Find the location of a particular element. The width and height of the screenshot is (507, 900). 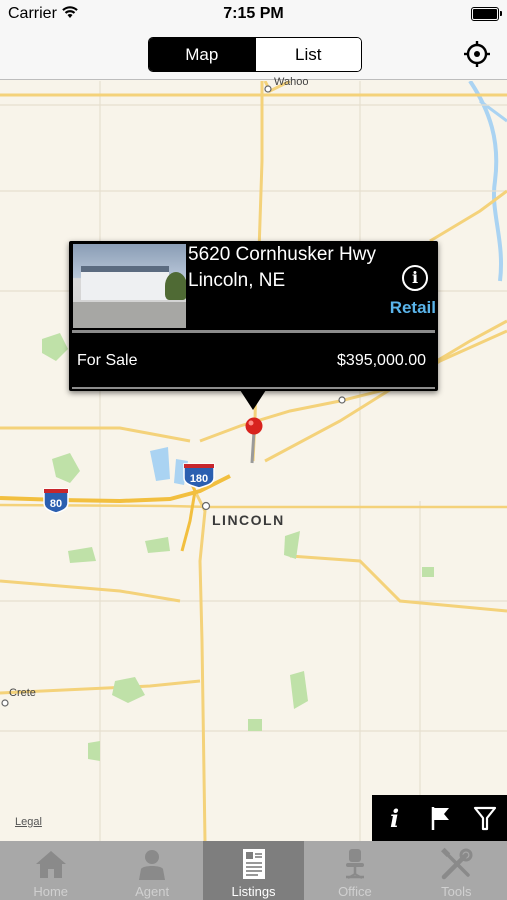

tab-tools: Tools is located at coordinates (456, 870).